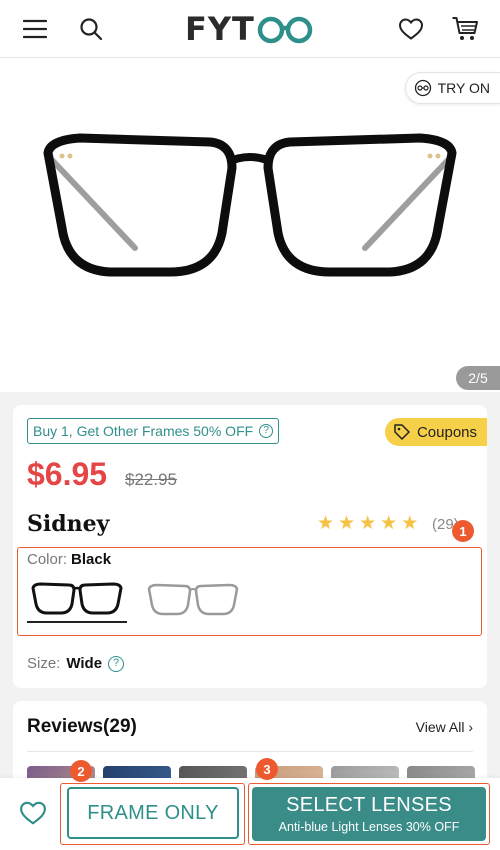 This screenshot has width=500, height=850. I want to click on promo-banner: Buy 1, Get Other Frames 50% OFF ?, so click(153, 431).